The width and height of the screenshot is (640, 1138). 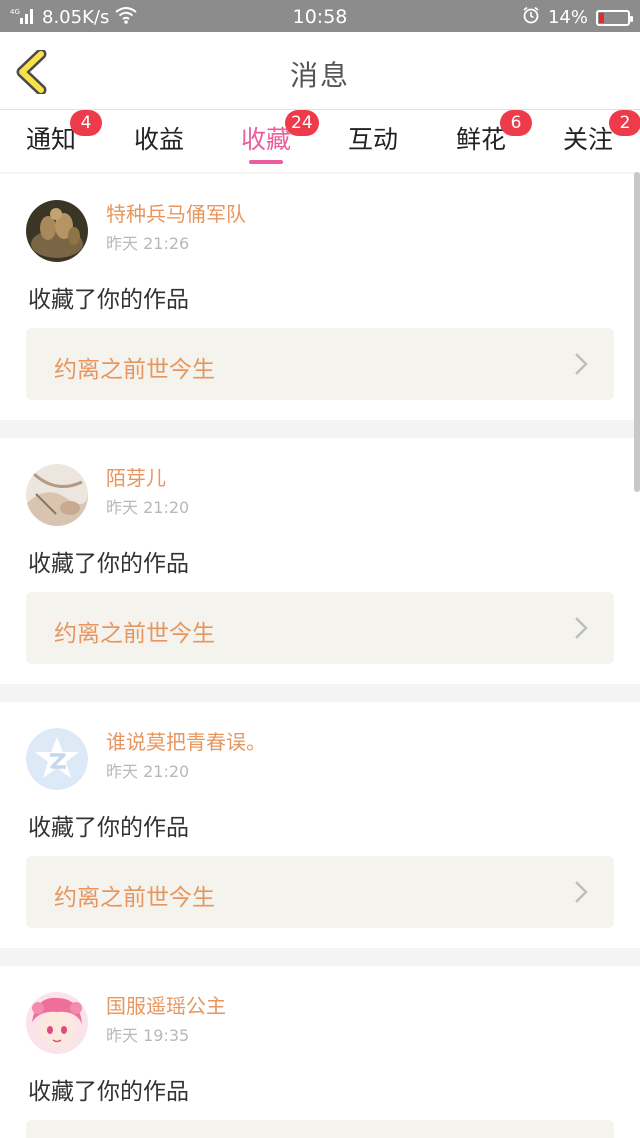 I want to click on tab-label: 互动, so click(x=373, y=139).